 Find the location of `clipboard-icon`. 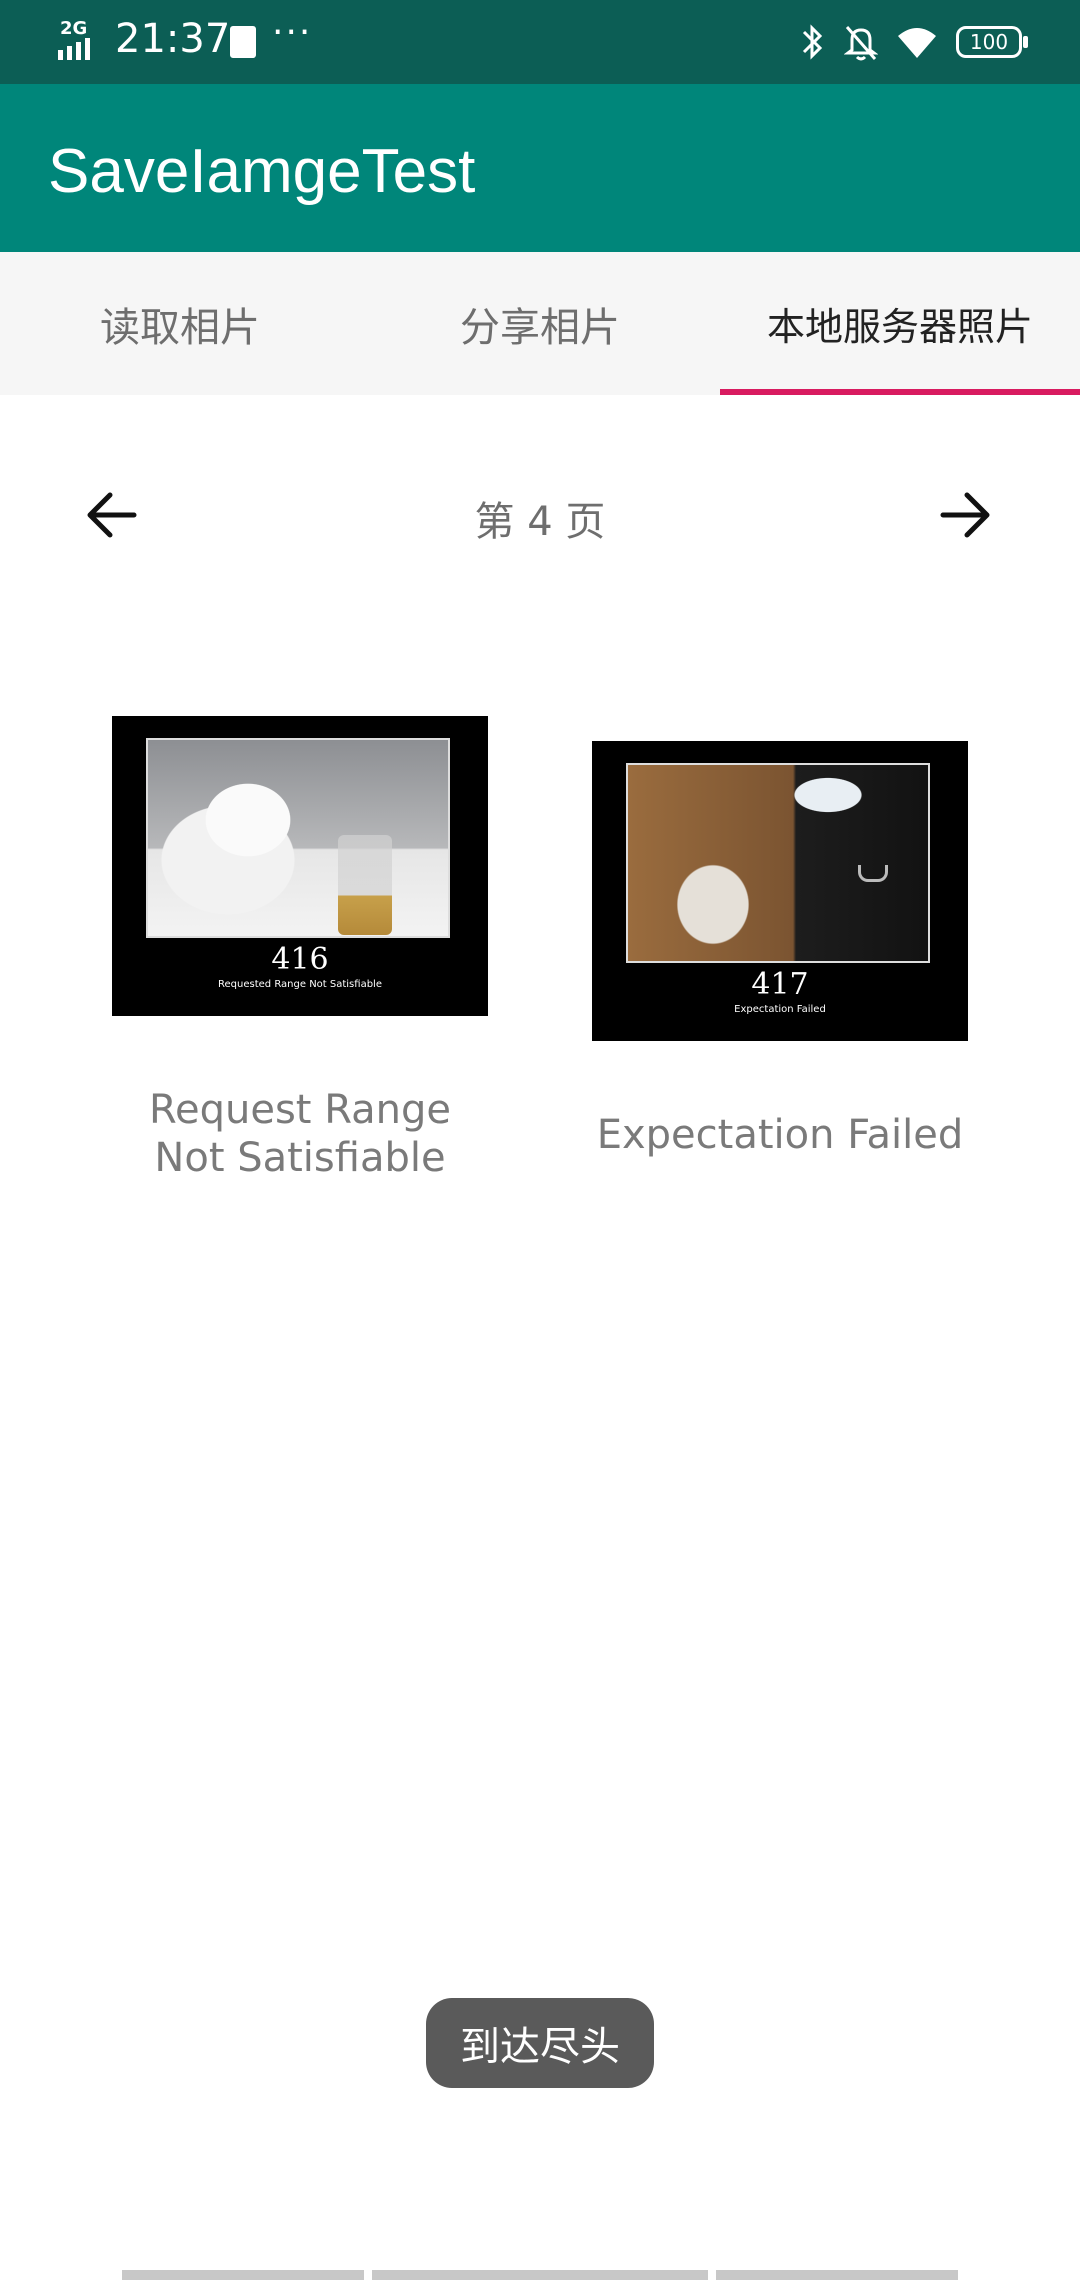

clipboard-icon is located at coordinates (243, 42).